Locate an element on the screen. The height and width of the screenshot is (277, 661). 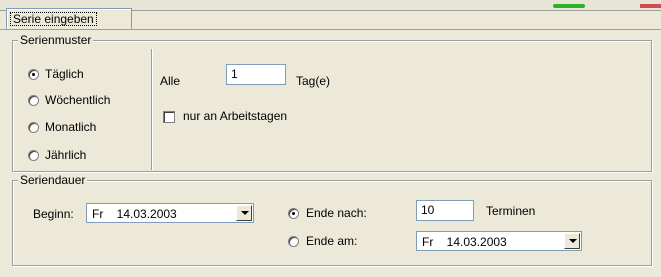
radio-jaehrlich is located at coordinates (33, 155).